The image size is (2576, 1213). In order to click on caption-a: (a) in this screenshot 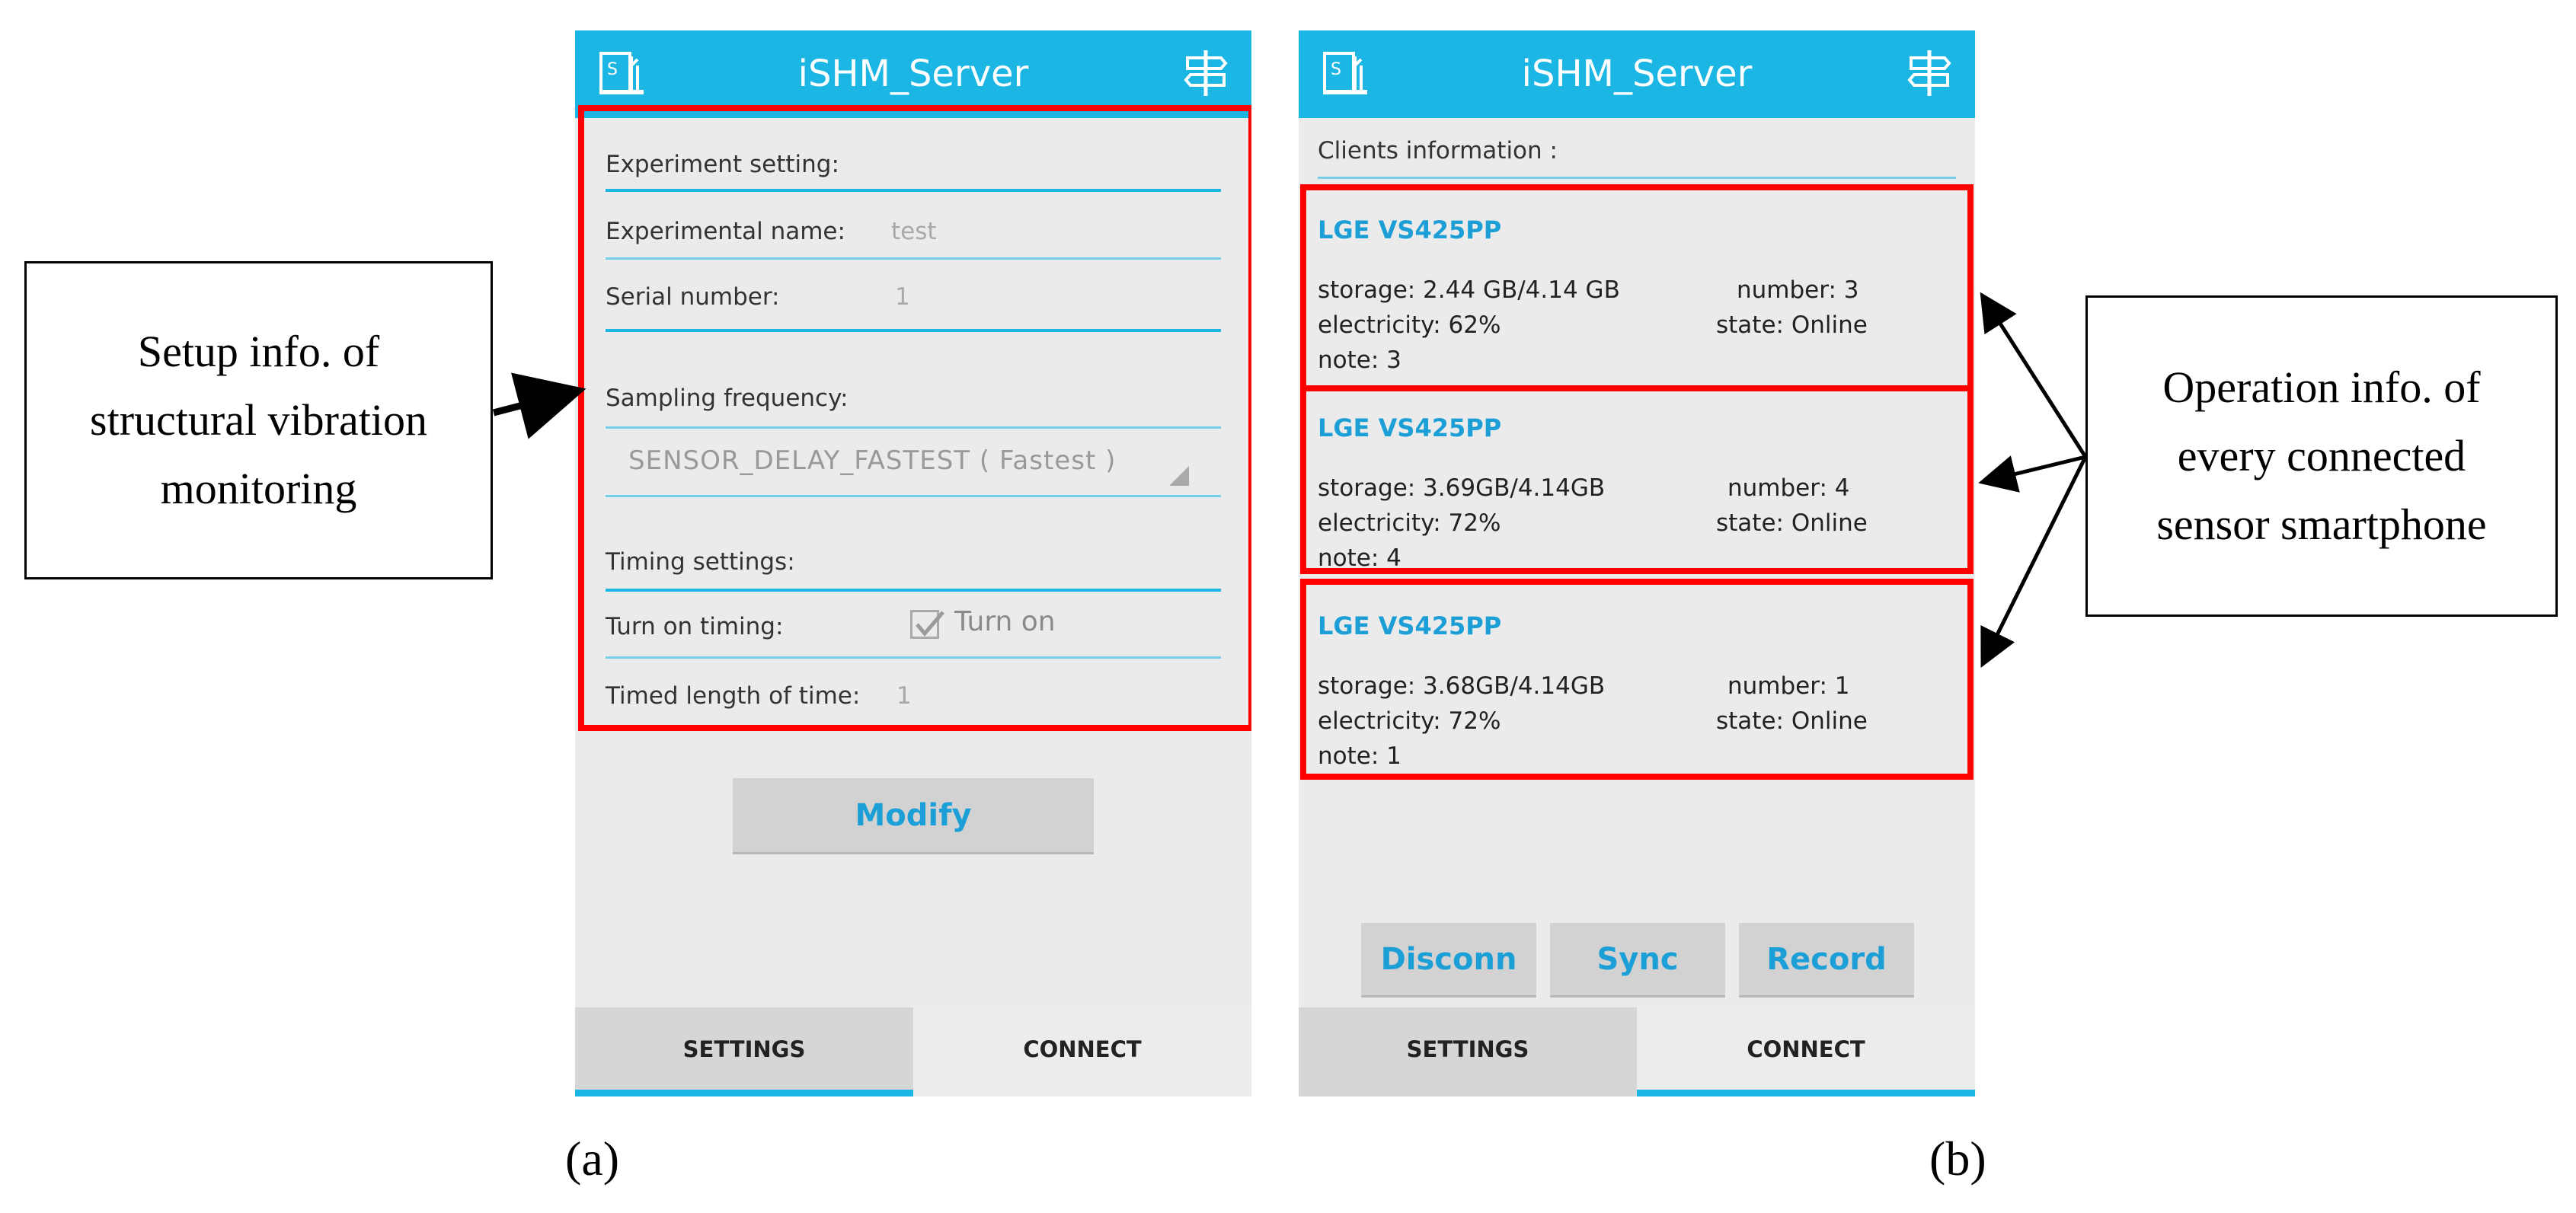, I will do `click(592, 1159)`.